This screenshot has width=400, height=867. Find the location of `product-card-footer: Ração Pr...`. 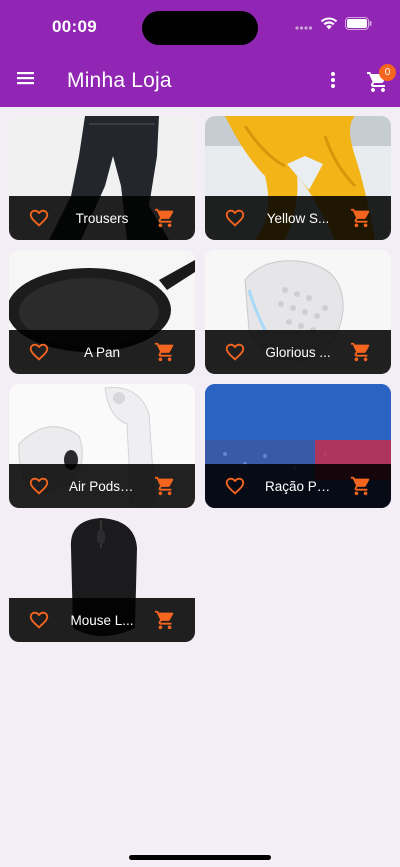

product-card-footer: Ração Pr... is located at coordinates (298, 486).